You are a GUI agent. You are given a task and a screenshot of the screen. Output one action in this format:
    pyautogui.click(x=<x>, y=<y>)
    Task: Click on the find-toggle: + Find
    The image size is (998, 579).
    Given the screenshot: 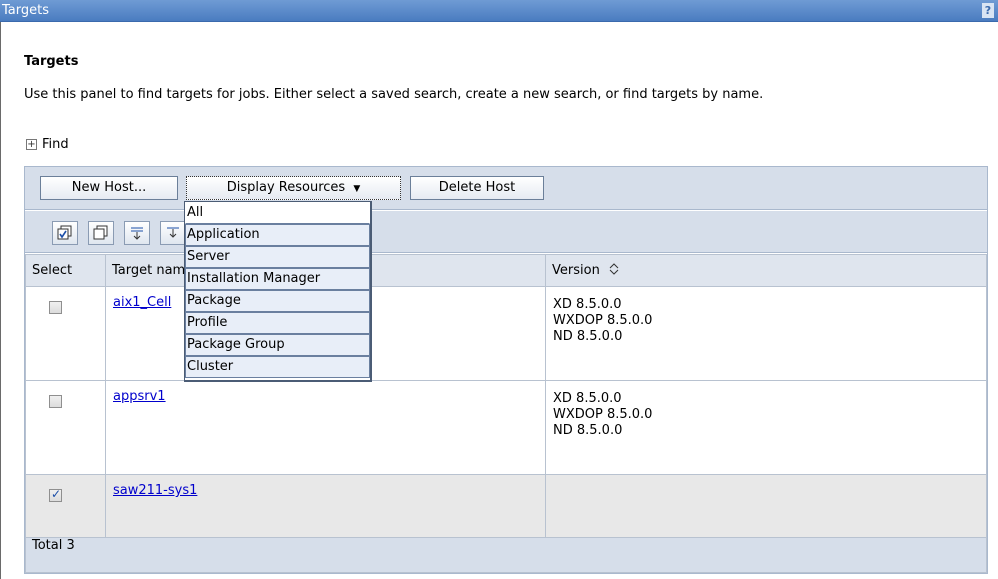 What is the action you would take?
    pyautogui.click(x=47, y=144)
    